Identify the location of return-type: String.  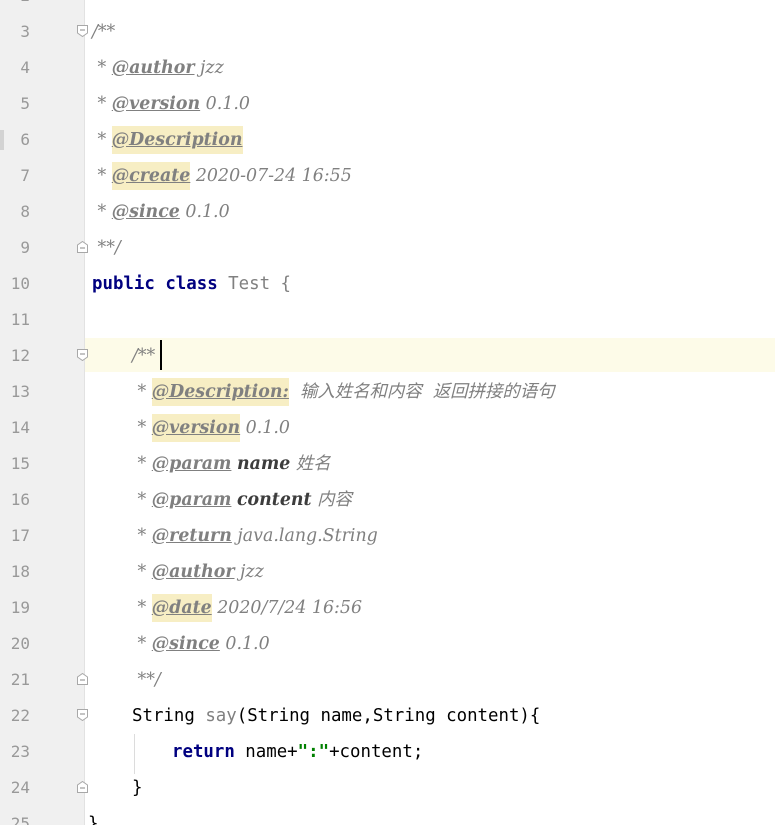
(163, 716).